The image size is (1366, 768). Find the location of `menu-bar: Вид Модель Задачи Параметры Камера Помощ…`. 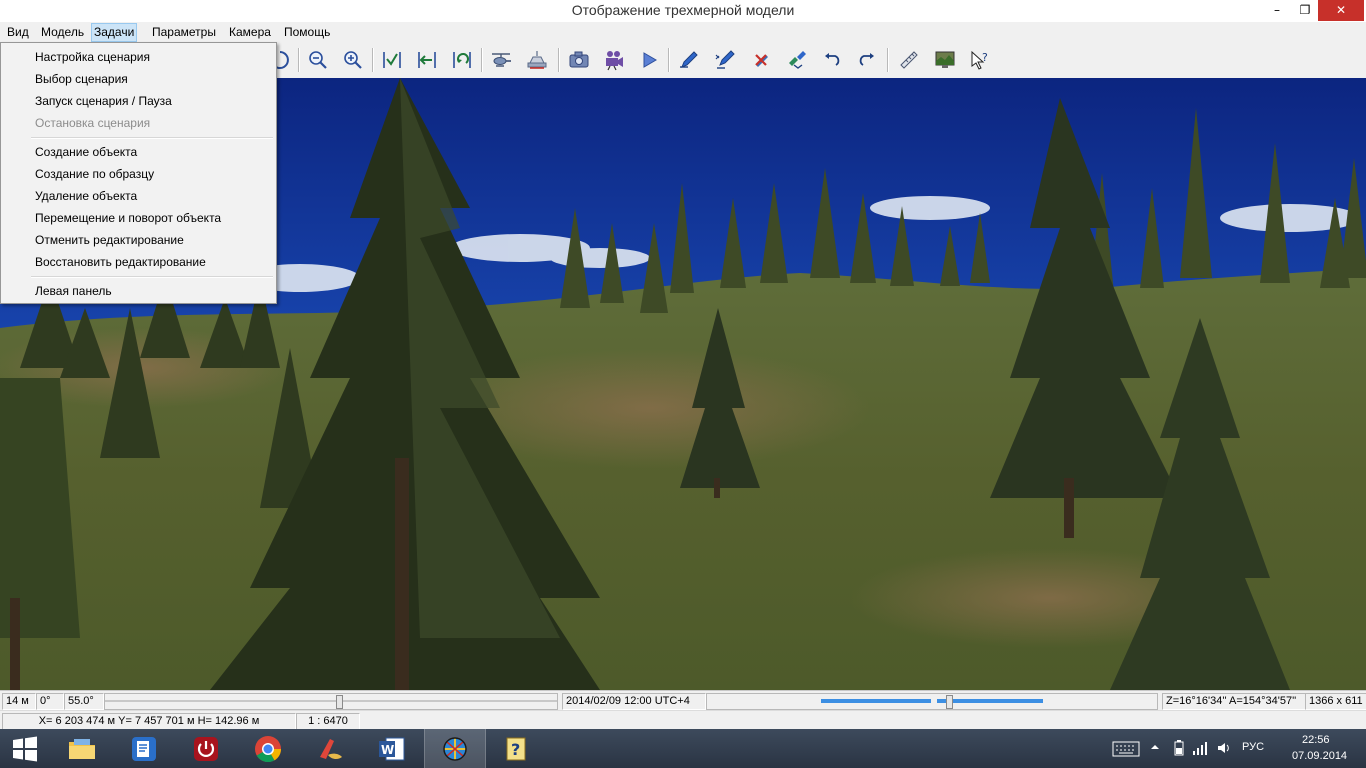

menu-bar: Вид Модель Задачи Параметры Камера Помощ… is located at coordinates (683, 32).